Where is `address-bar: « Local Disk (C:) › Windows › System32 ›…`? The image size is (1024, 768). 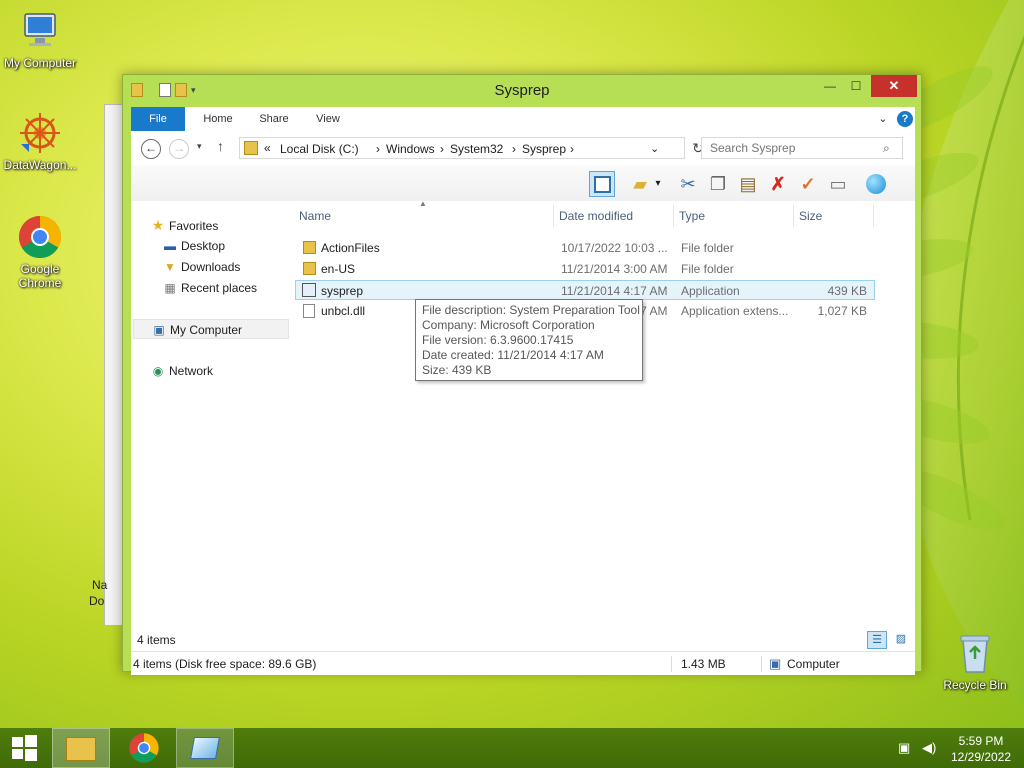 address-bar: « Local Disk (C:) › Windows › System32 ›… is located at coordinates (462, 148).